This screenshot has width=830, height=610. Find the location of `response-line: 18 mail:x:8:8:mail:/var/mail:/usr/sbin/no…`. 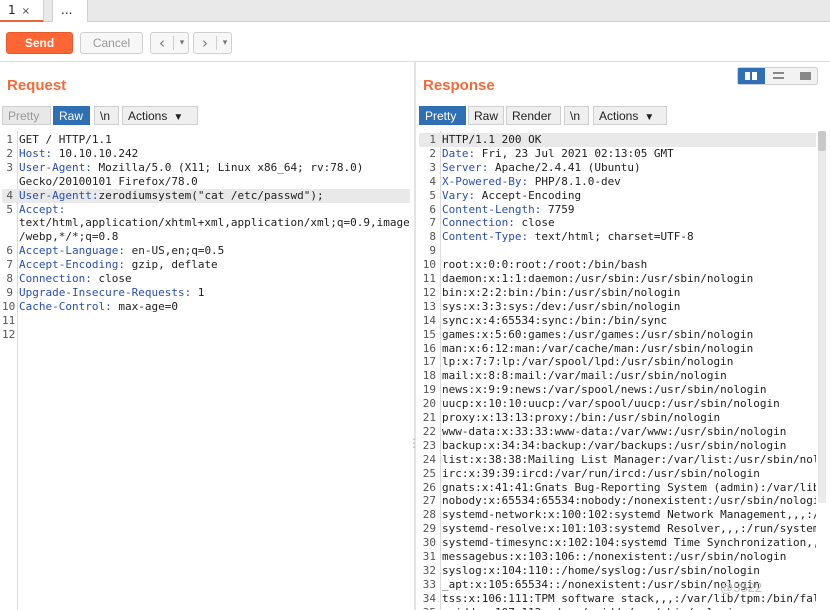

response-line: 18 mail:x:8:8:mail:/var/mail:/usr/sbin/no… is located at coordinates (617, 376).